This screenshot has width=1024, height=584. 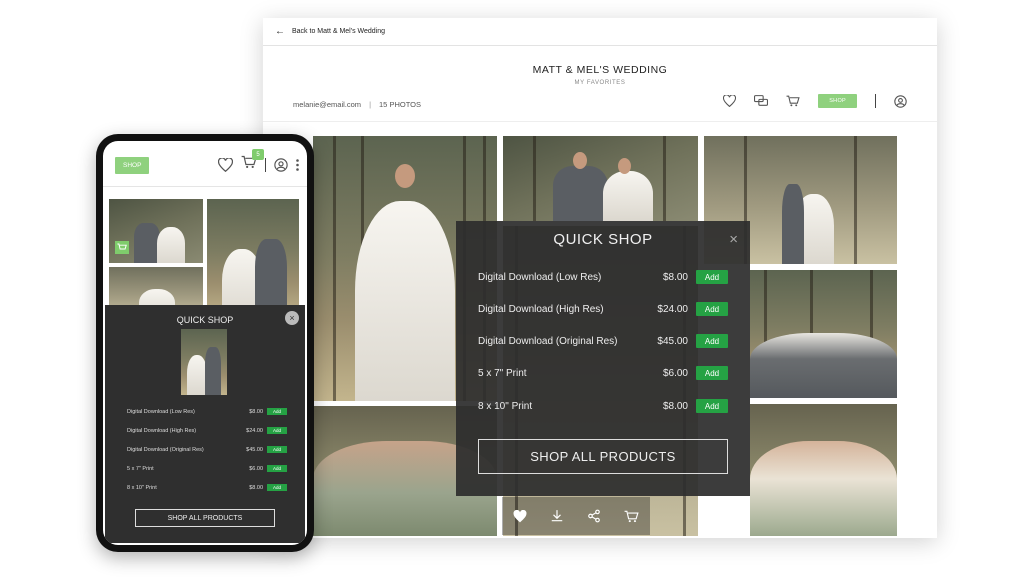 I want to click on share-icon, so click(x=594, y=516).